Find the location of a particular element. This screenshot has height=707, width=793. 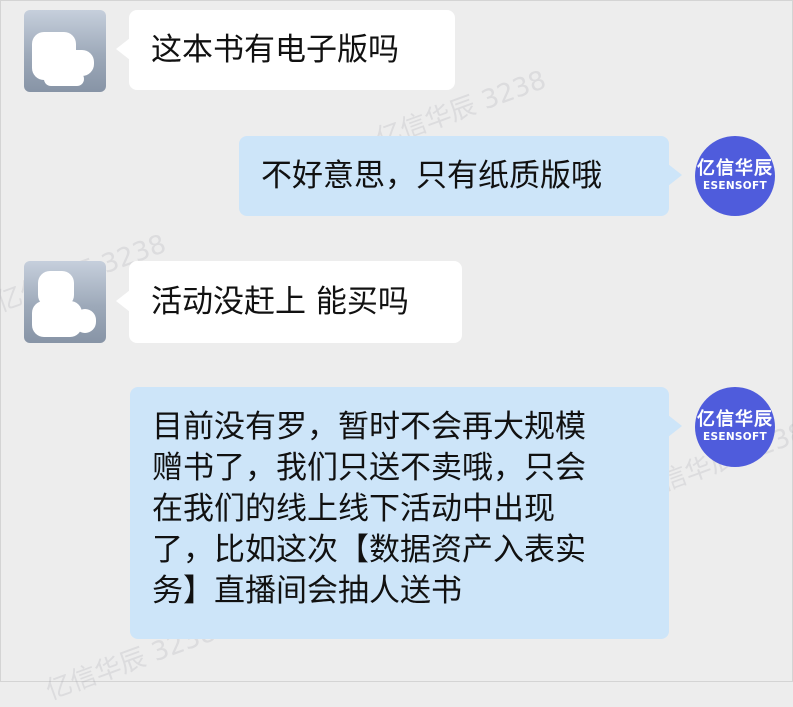

message-text-line: 务】直播间会抽人送书 is located at coordinates (307, 591).